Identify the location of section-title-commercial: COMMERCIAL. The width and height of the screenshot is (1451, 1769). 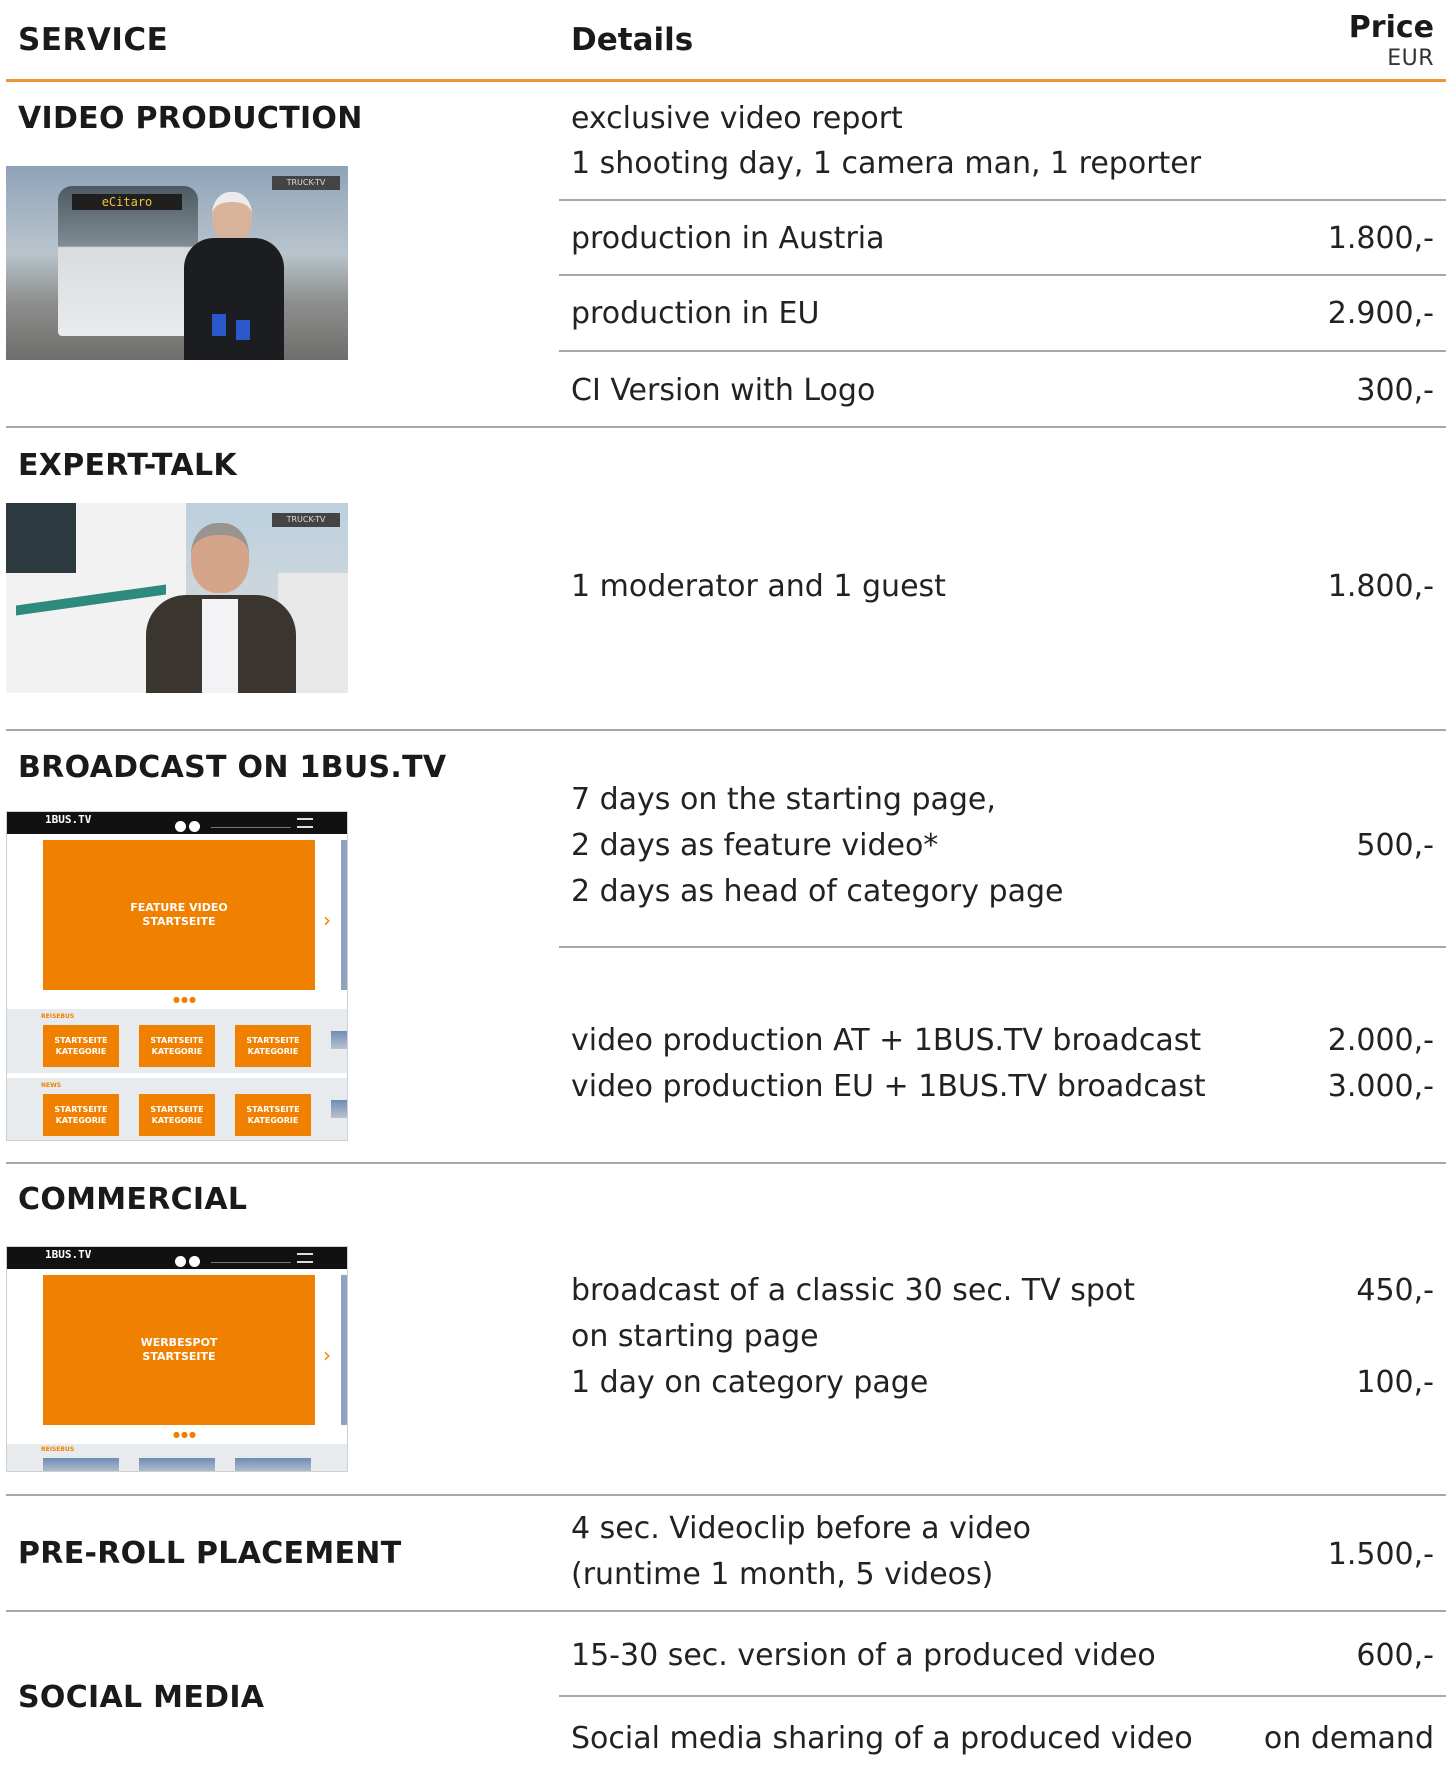
(133, 1199).